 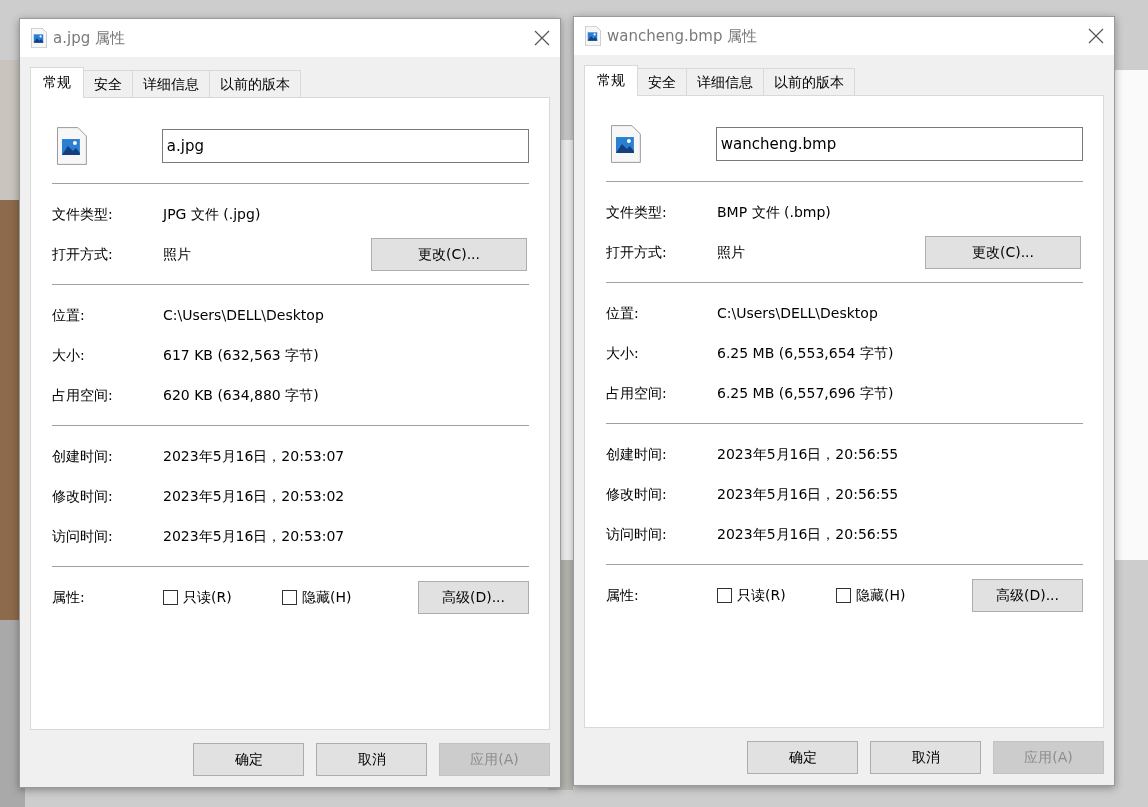 I want to click on property-value: 617 KB (632,563 字节), so click(x=241, y=355).